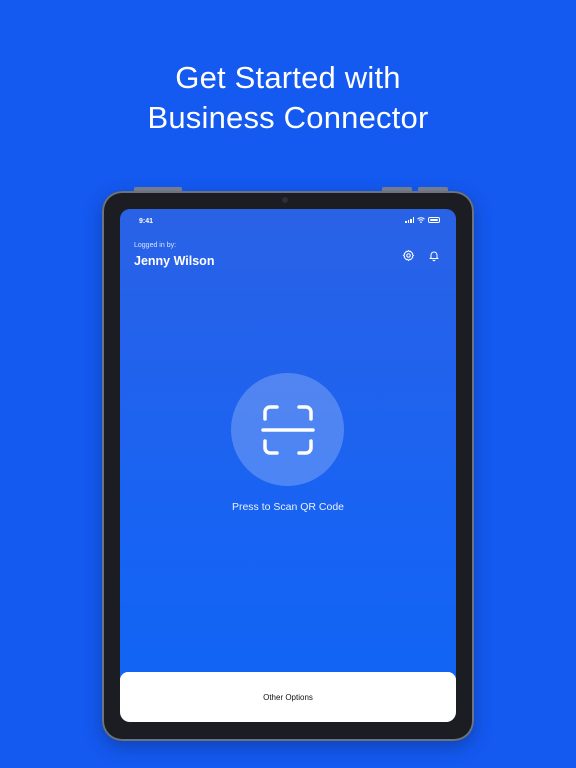 Image resolution: width=576 pixels, height=768 pixels. What do you see at coordinates (155, 245) in the screenshot?
I see `logged-in-label: Logged in by:` at bounding box center [155, 245].